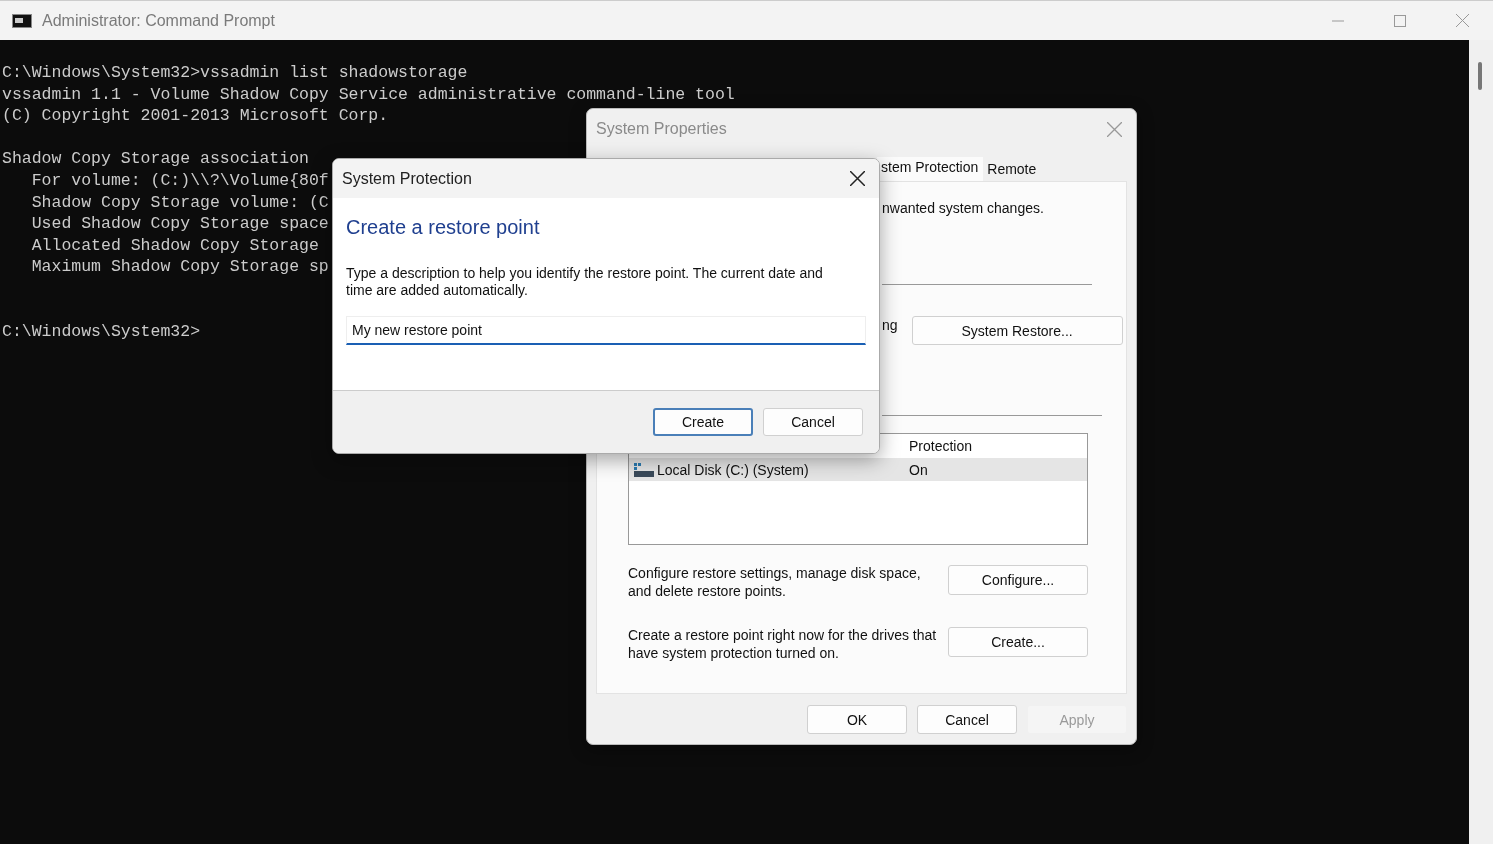  I want to click on console-line: Used Shadow Copy Storage space, so click(179, 224).